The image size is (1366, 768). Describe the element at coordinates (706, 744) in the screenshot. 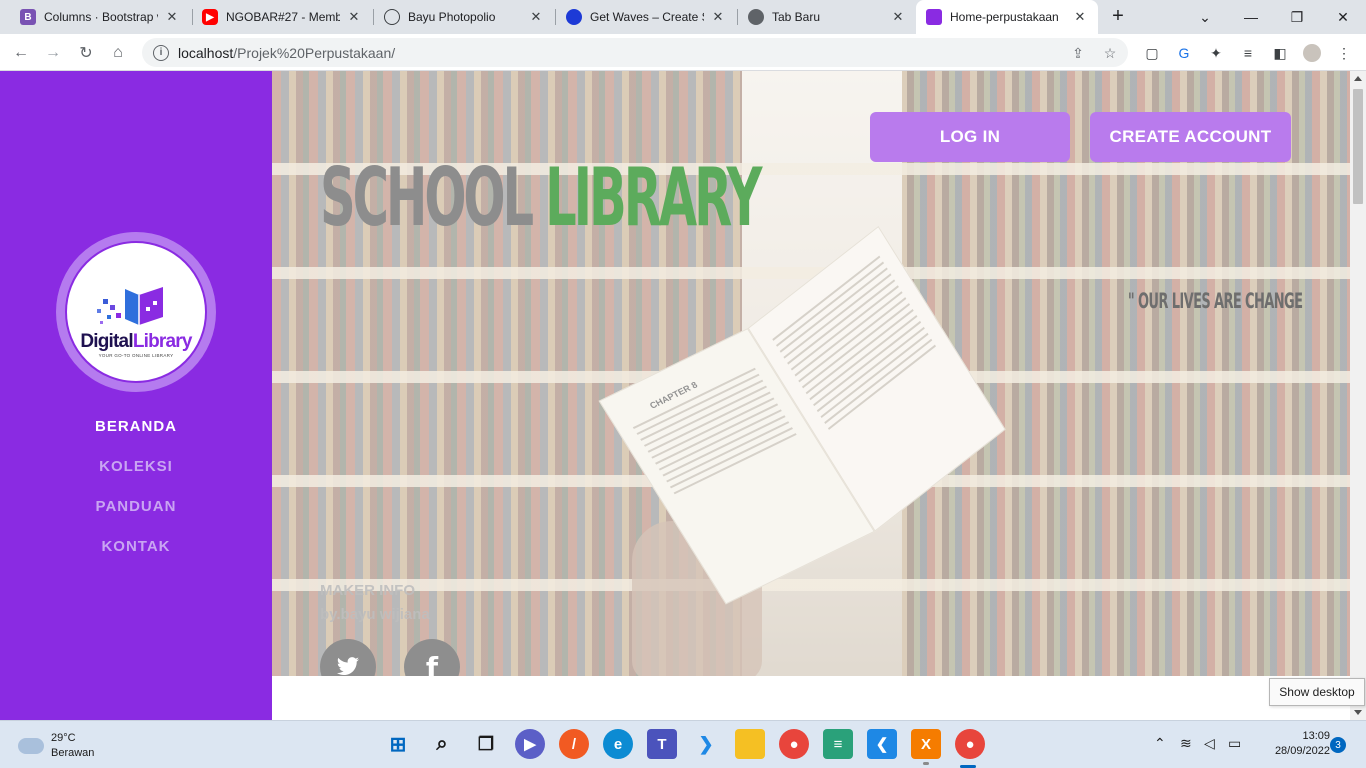

I see `dolphin-app-icon: ❯` at that location.